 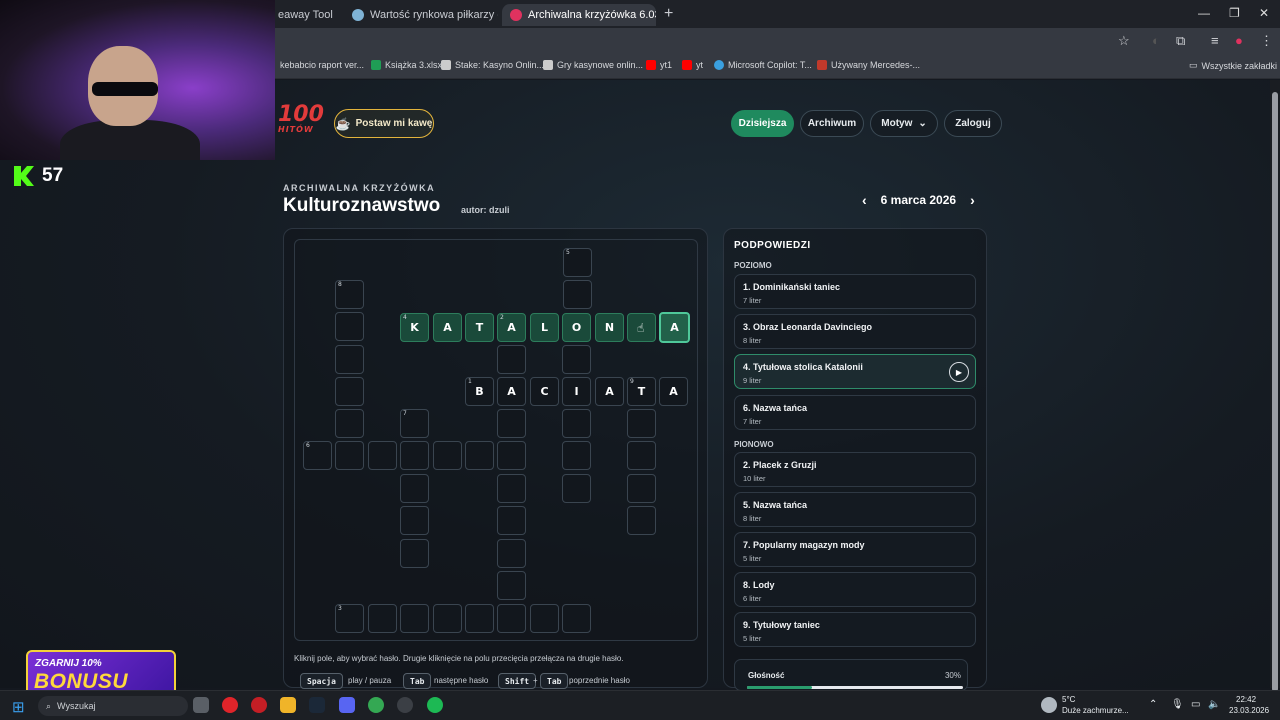 What do you see at coordinates (855, 629) in the screenshot?
I see `clue-item: 9. Tytułowy taniec 5 liter` at bounding box center [855, 629].